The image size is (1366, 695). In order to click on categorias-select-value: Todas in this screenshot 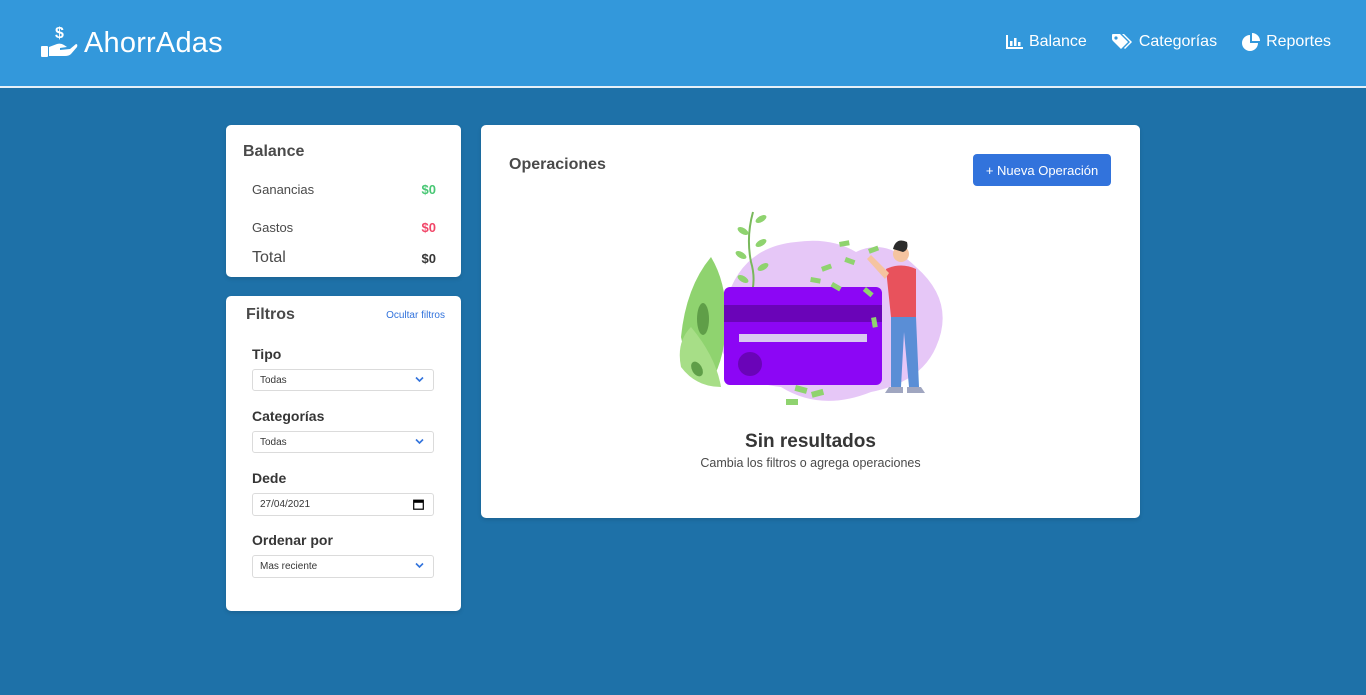, I will do `click(273, 442)`.